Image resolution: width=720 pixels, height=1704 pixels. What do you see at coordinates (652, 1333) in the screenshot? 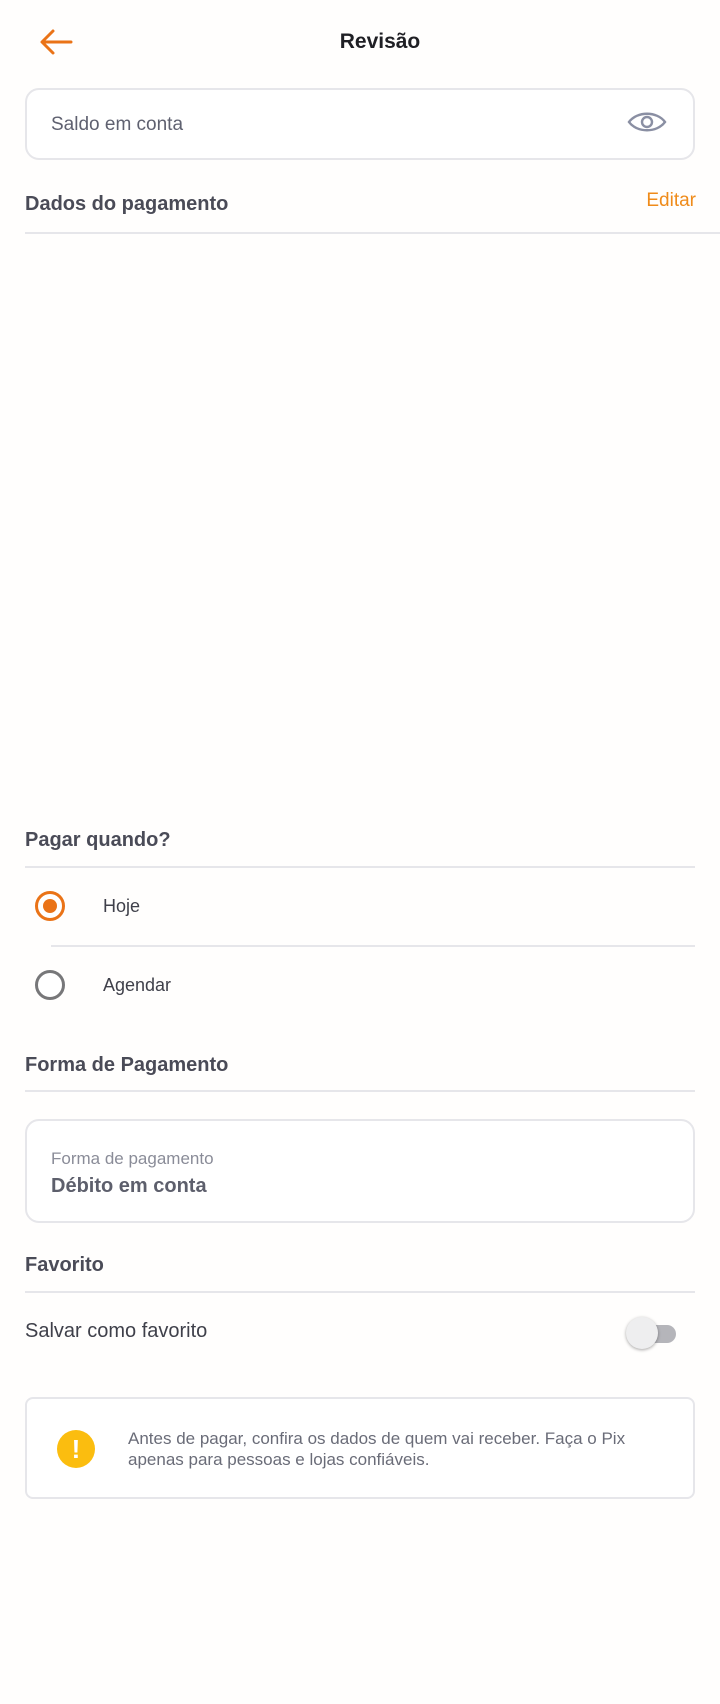
I see `save-favorite-toggle` at bounding box center [652, 1333].